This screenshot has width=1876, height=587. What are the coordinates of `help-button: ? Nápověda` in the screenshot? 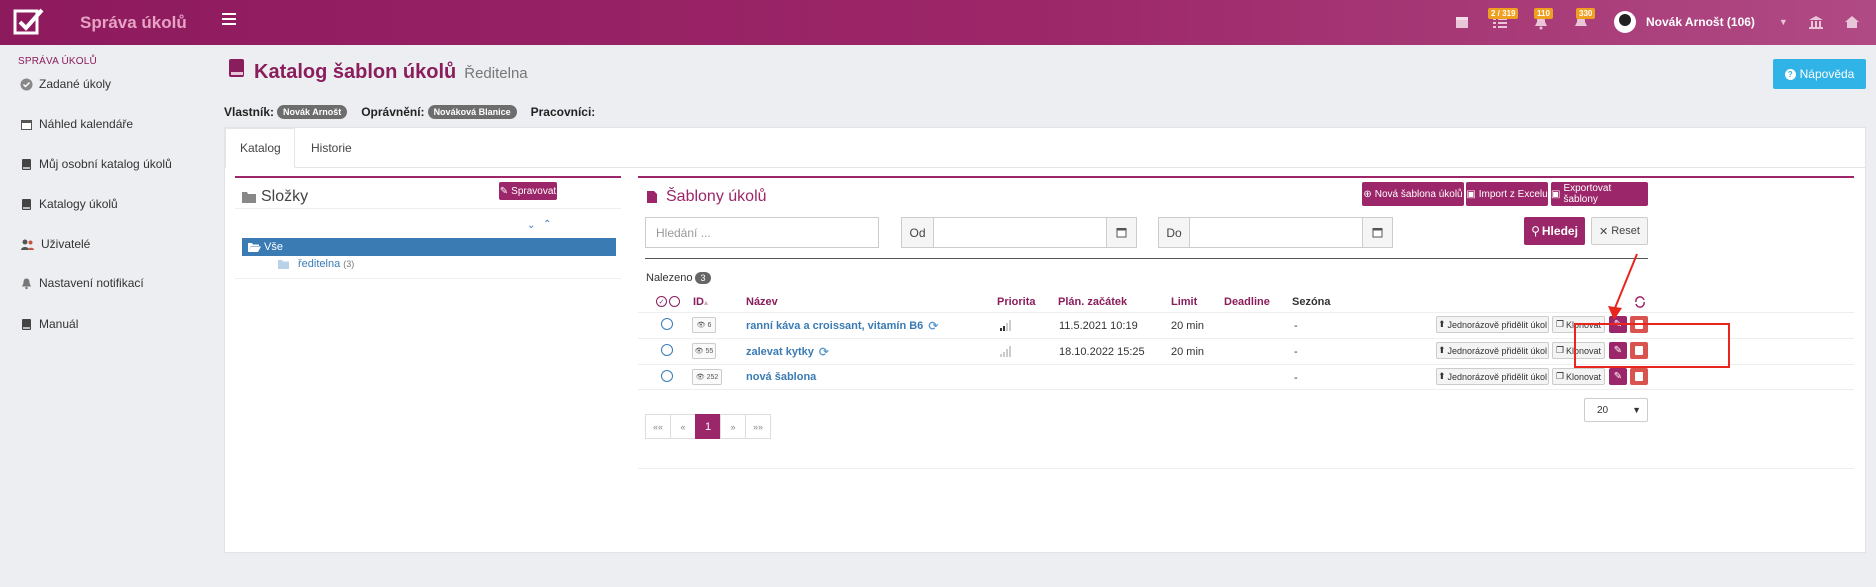 It's located at (1819, 74).